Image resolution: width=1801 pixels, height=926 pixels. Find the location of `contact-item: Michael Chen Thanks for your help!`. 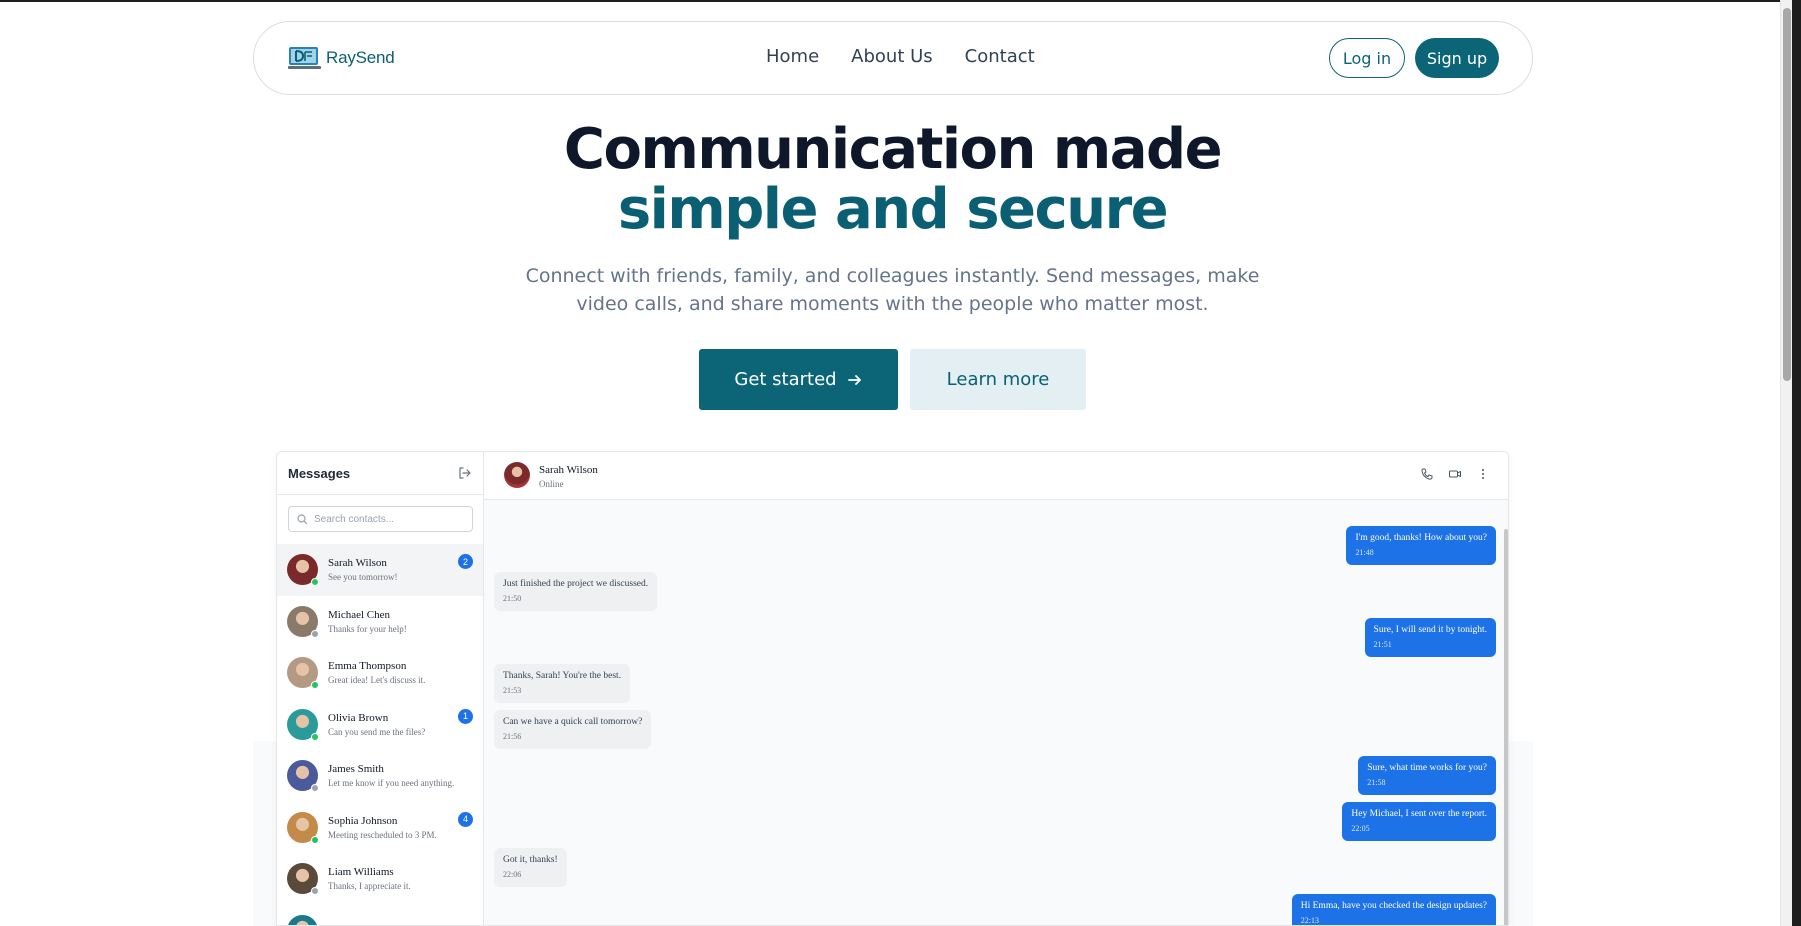

contact-item: Michael Chen Thanks for your help! is located at coordinates (380, 622).